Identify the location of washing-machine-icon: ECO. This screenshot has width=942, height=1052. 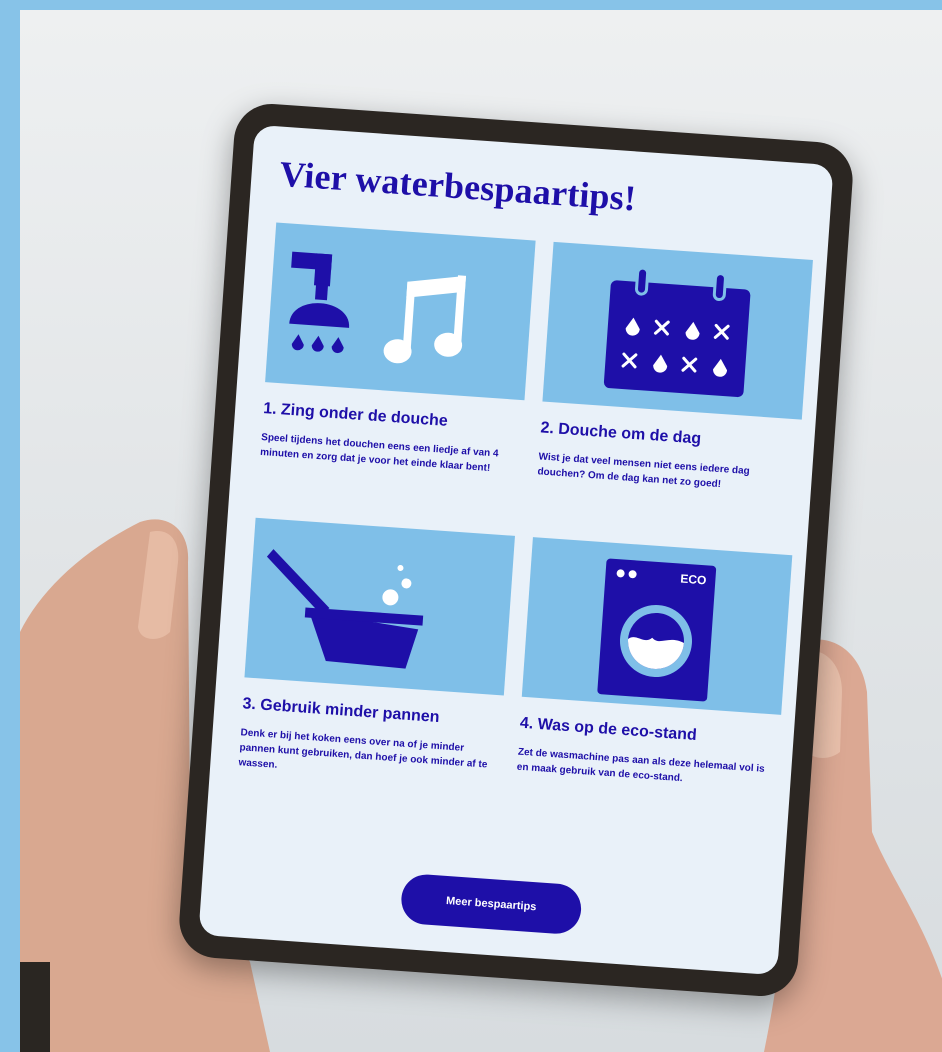
(657, 626).